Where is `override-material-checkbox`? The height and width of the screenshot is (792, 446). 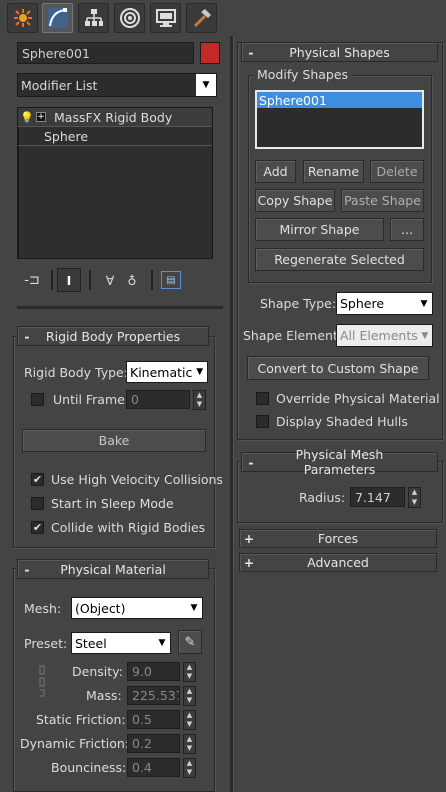 override-material-checkbox is located at coordinates (262, 398).